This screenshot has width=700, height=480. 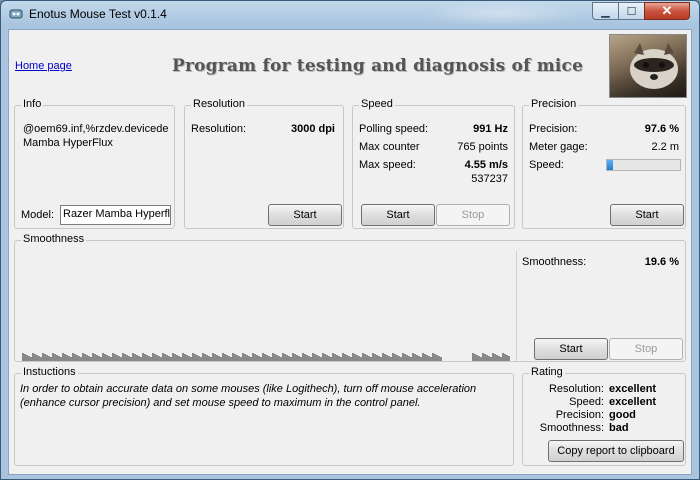 What do you see at coordinates (586, 402) in the screenshot?
I see `rating-key: Speed:` at bounding box center [586, 402].